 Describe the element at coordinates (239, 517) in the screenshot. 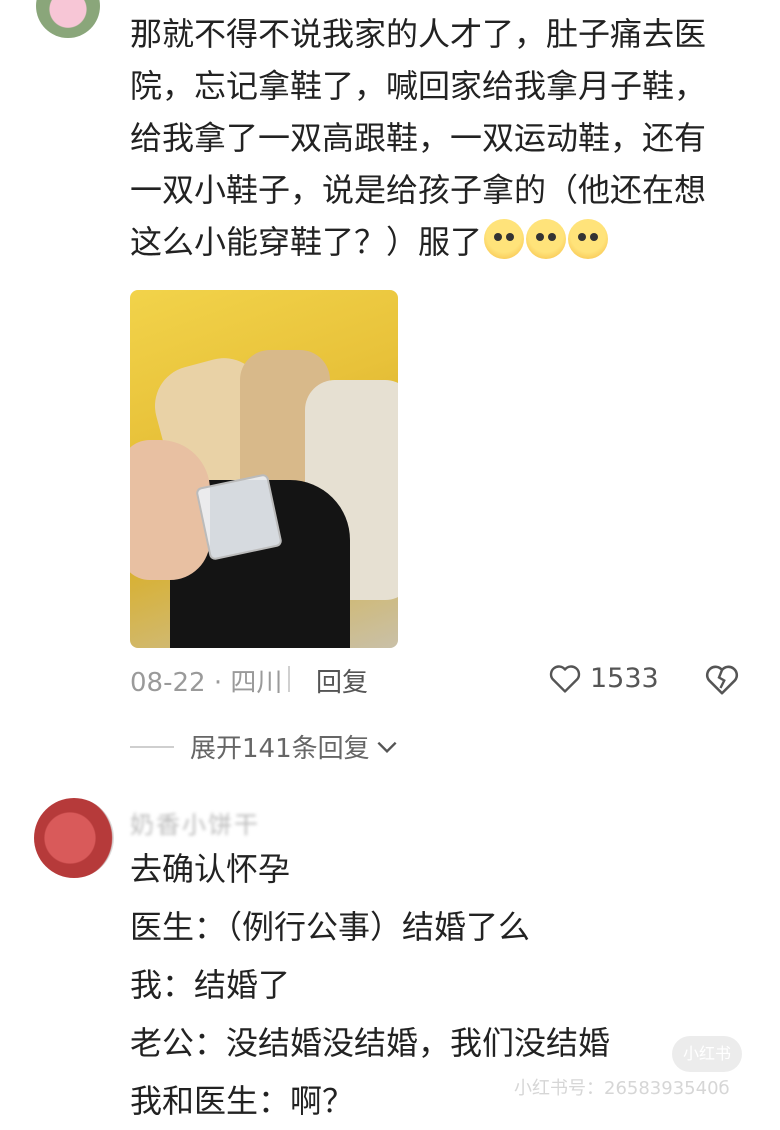

I see `clear-heel-image-part` at that location.